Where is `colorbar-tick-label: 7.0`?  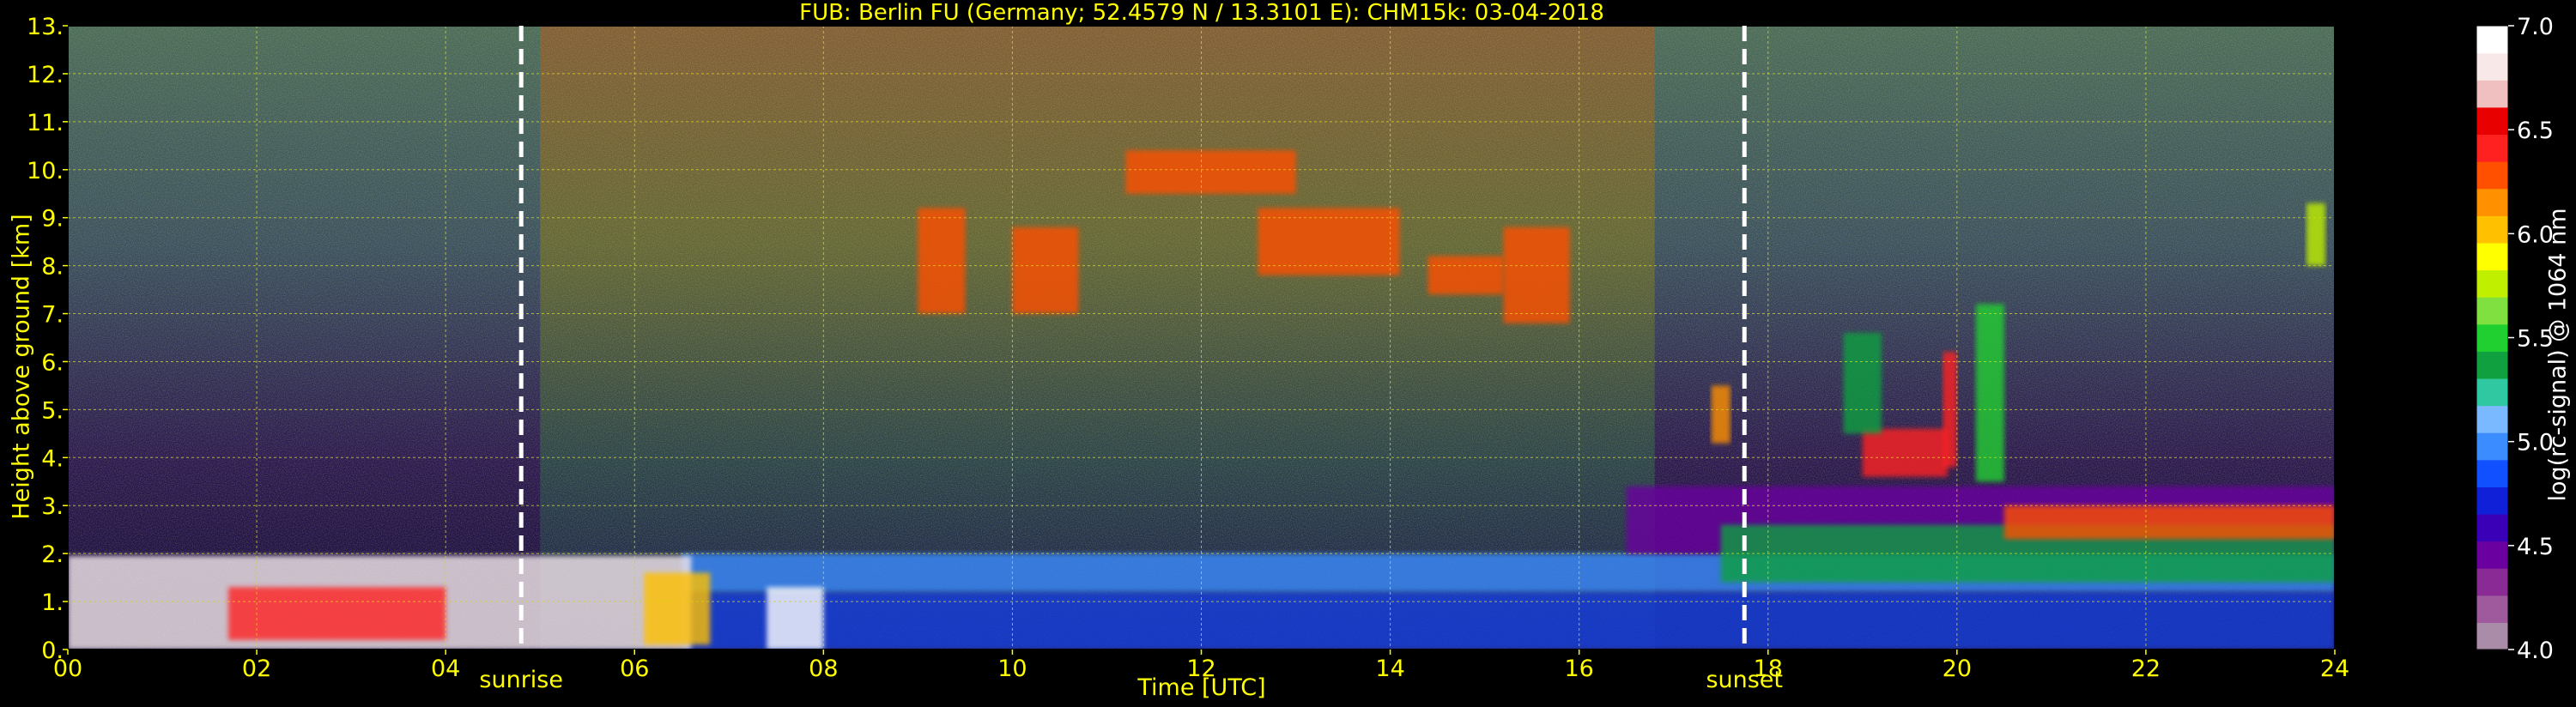 colorbar-tick-label: 7.0 is located at coordinates (2535, 27).